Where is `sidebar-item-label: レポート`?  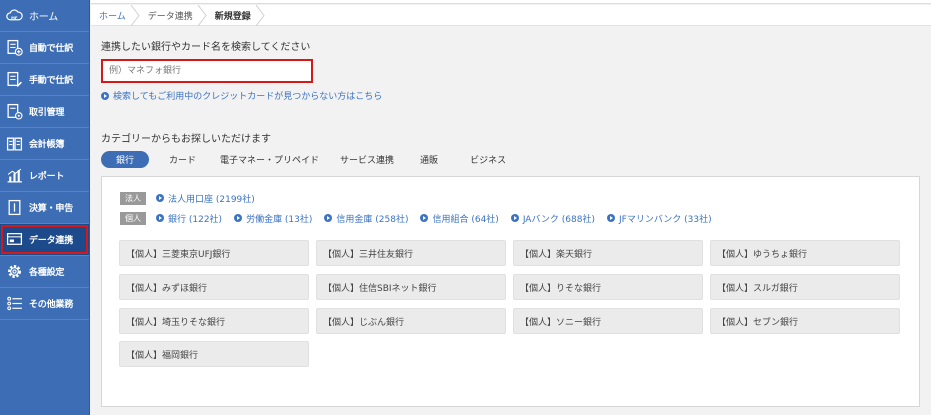
sidebar-item-label: レポート is located at coordinates (47, 177).